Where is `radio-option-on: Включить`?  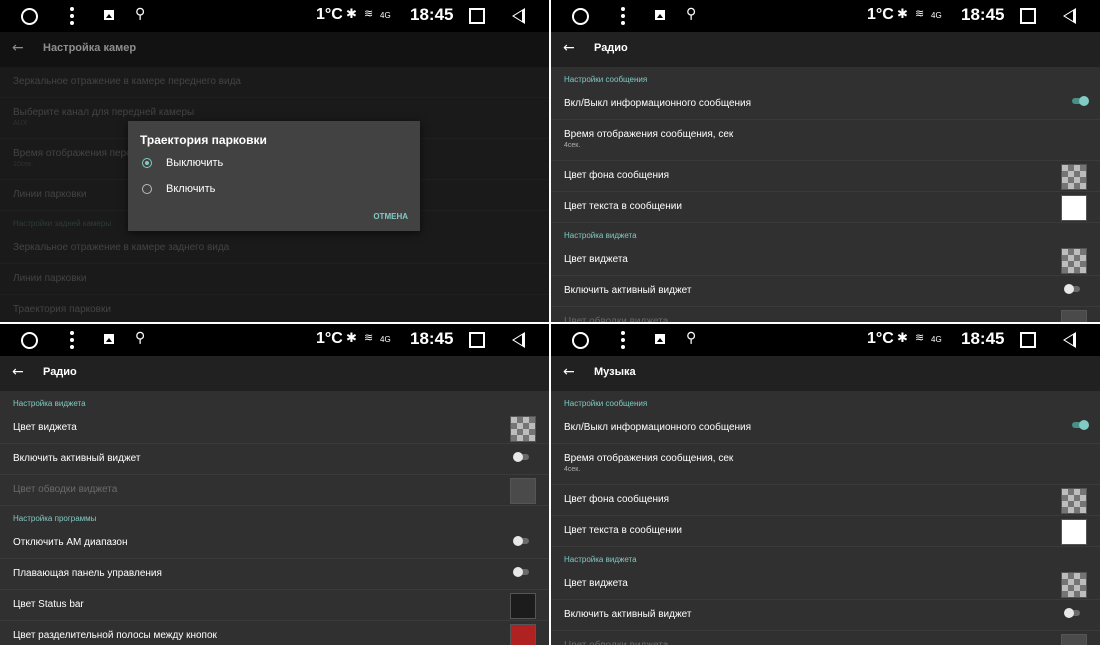
radio-option-on: Включить is located at coordinates (178, 189).